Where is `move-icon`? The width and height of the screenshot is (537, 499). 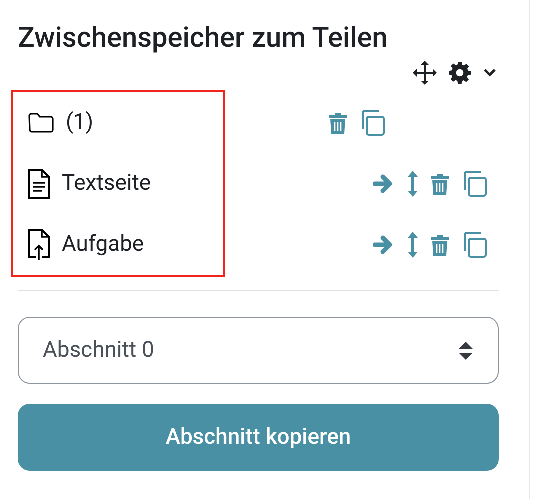 move-icon is located at coordinates (425, 73).